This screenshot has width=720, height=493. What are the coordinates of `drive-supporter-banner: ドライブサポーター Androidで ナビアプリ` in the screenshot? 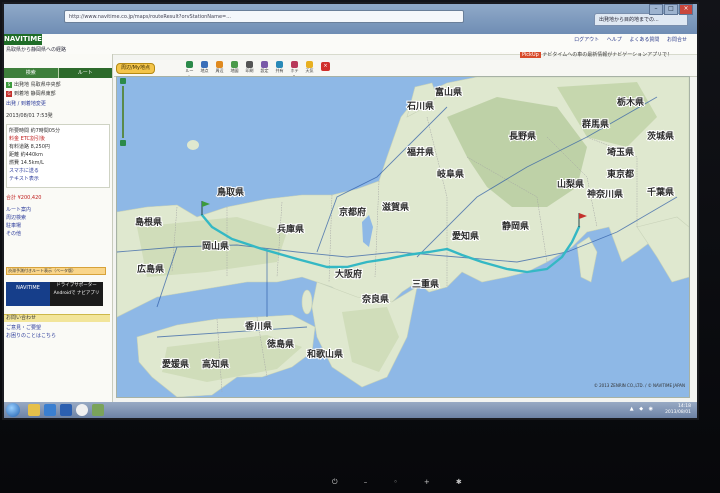 It's located at (76, 294).